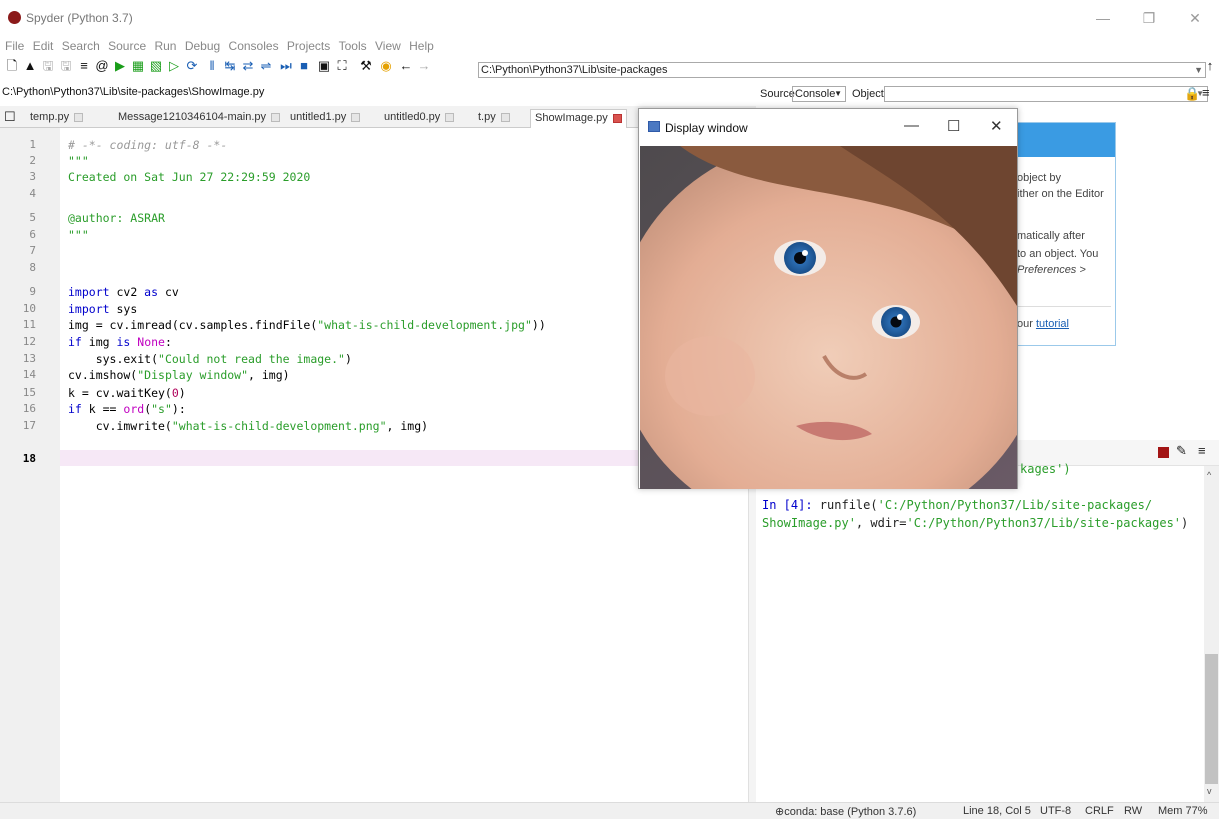 This screenshot has height=819, width=1219. I want to click on code-line: if img is None:, so click(120, 342).